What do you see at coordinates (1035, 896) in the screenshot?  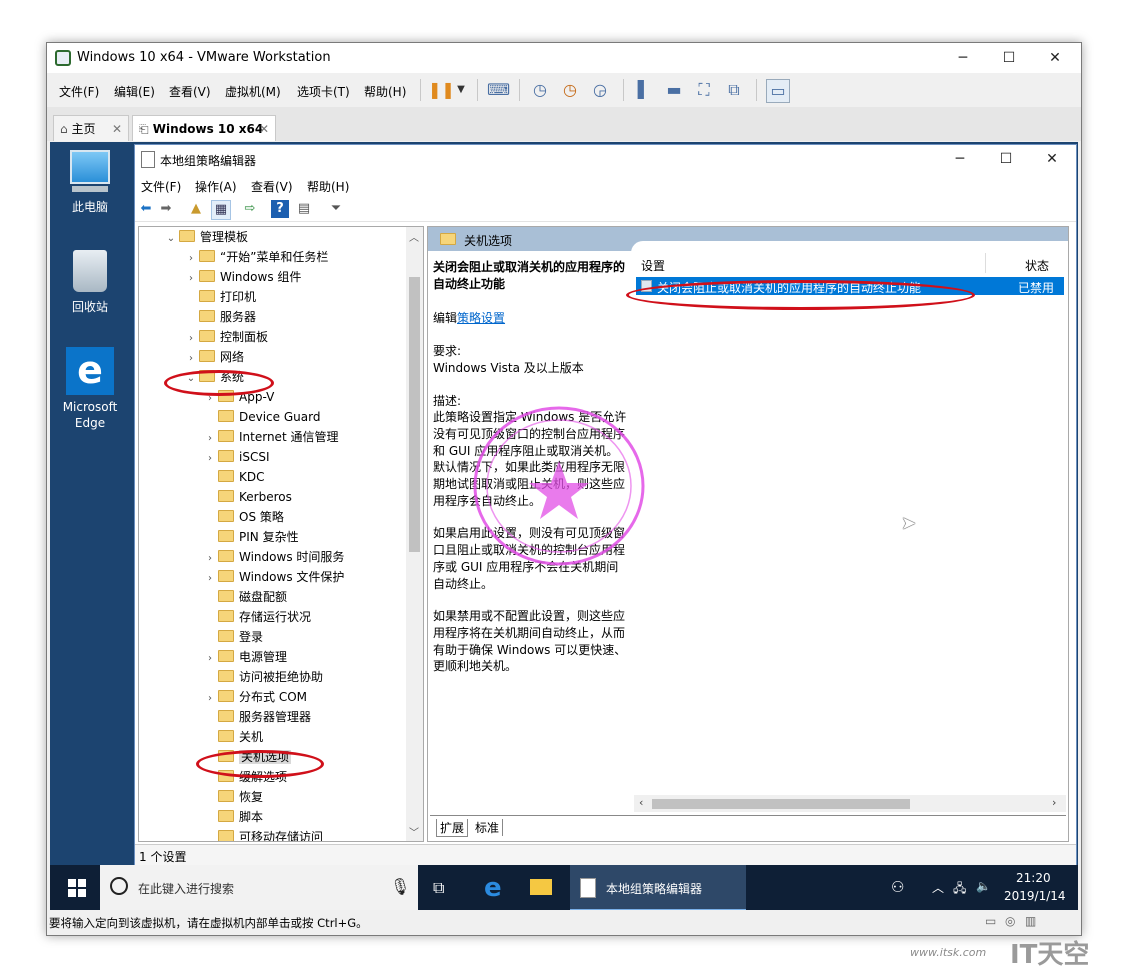 I see `clock-date: 2019/1/14` at bounding box center [1035, 896].